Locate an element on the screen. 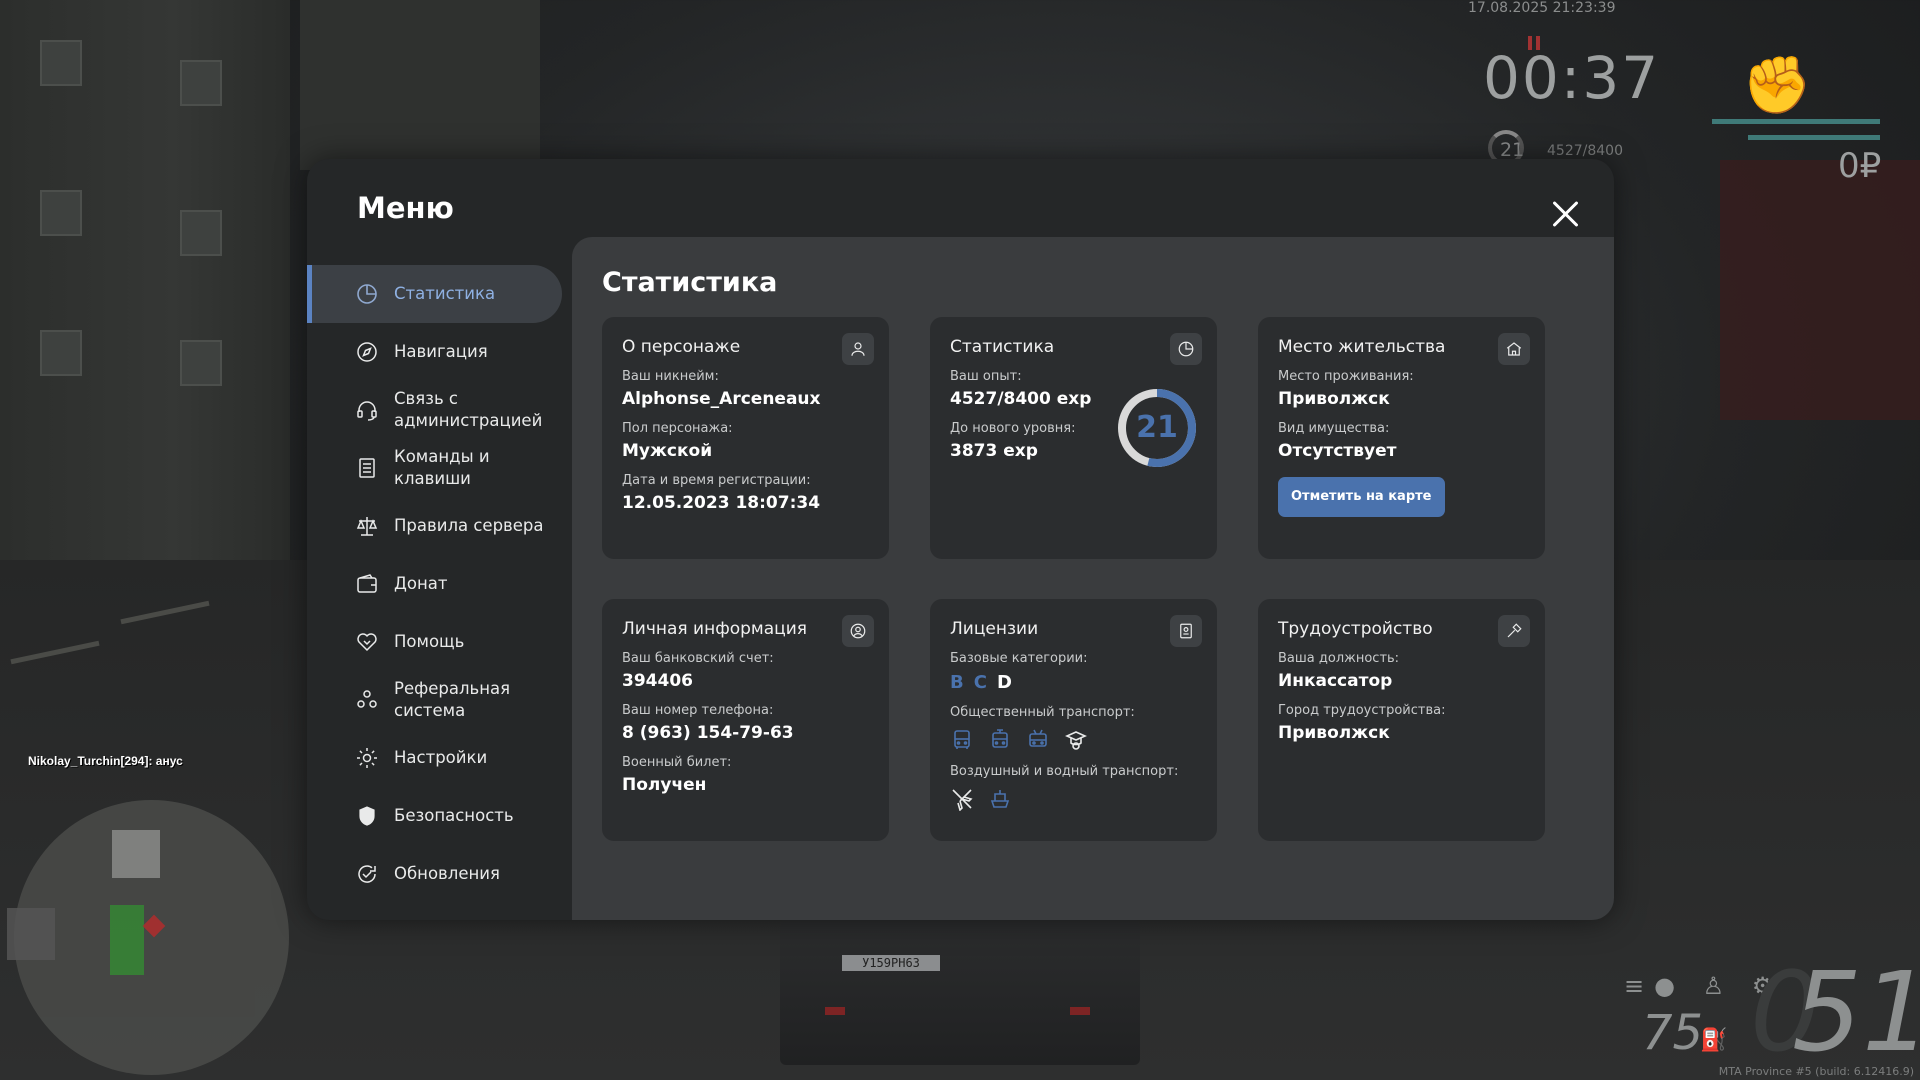 This screenshot has width=1920, height=1080. sidebar-item-commands: Команды и клавиши is located at coordinates (439, 468).